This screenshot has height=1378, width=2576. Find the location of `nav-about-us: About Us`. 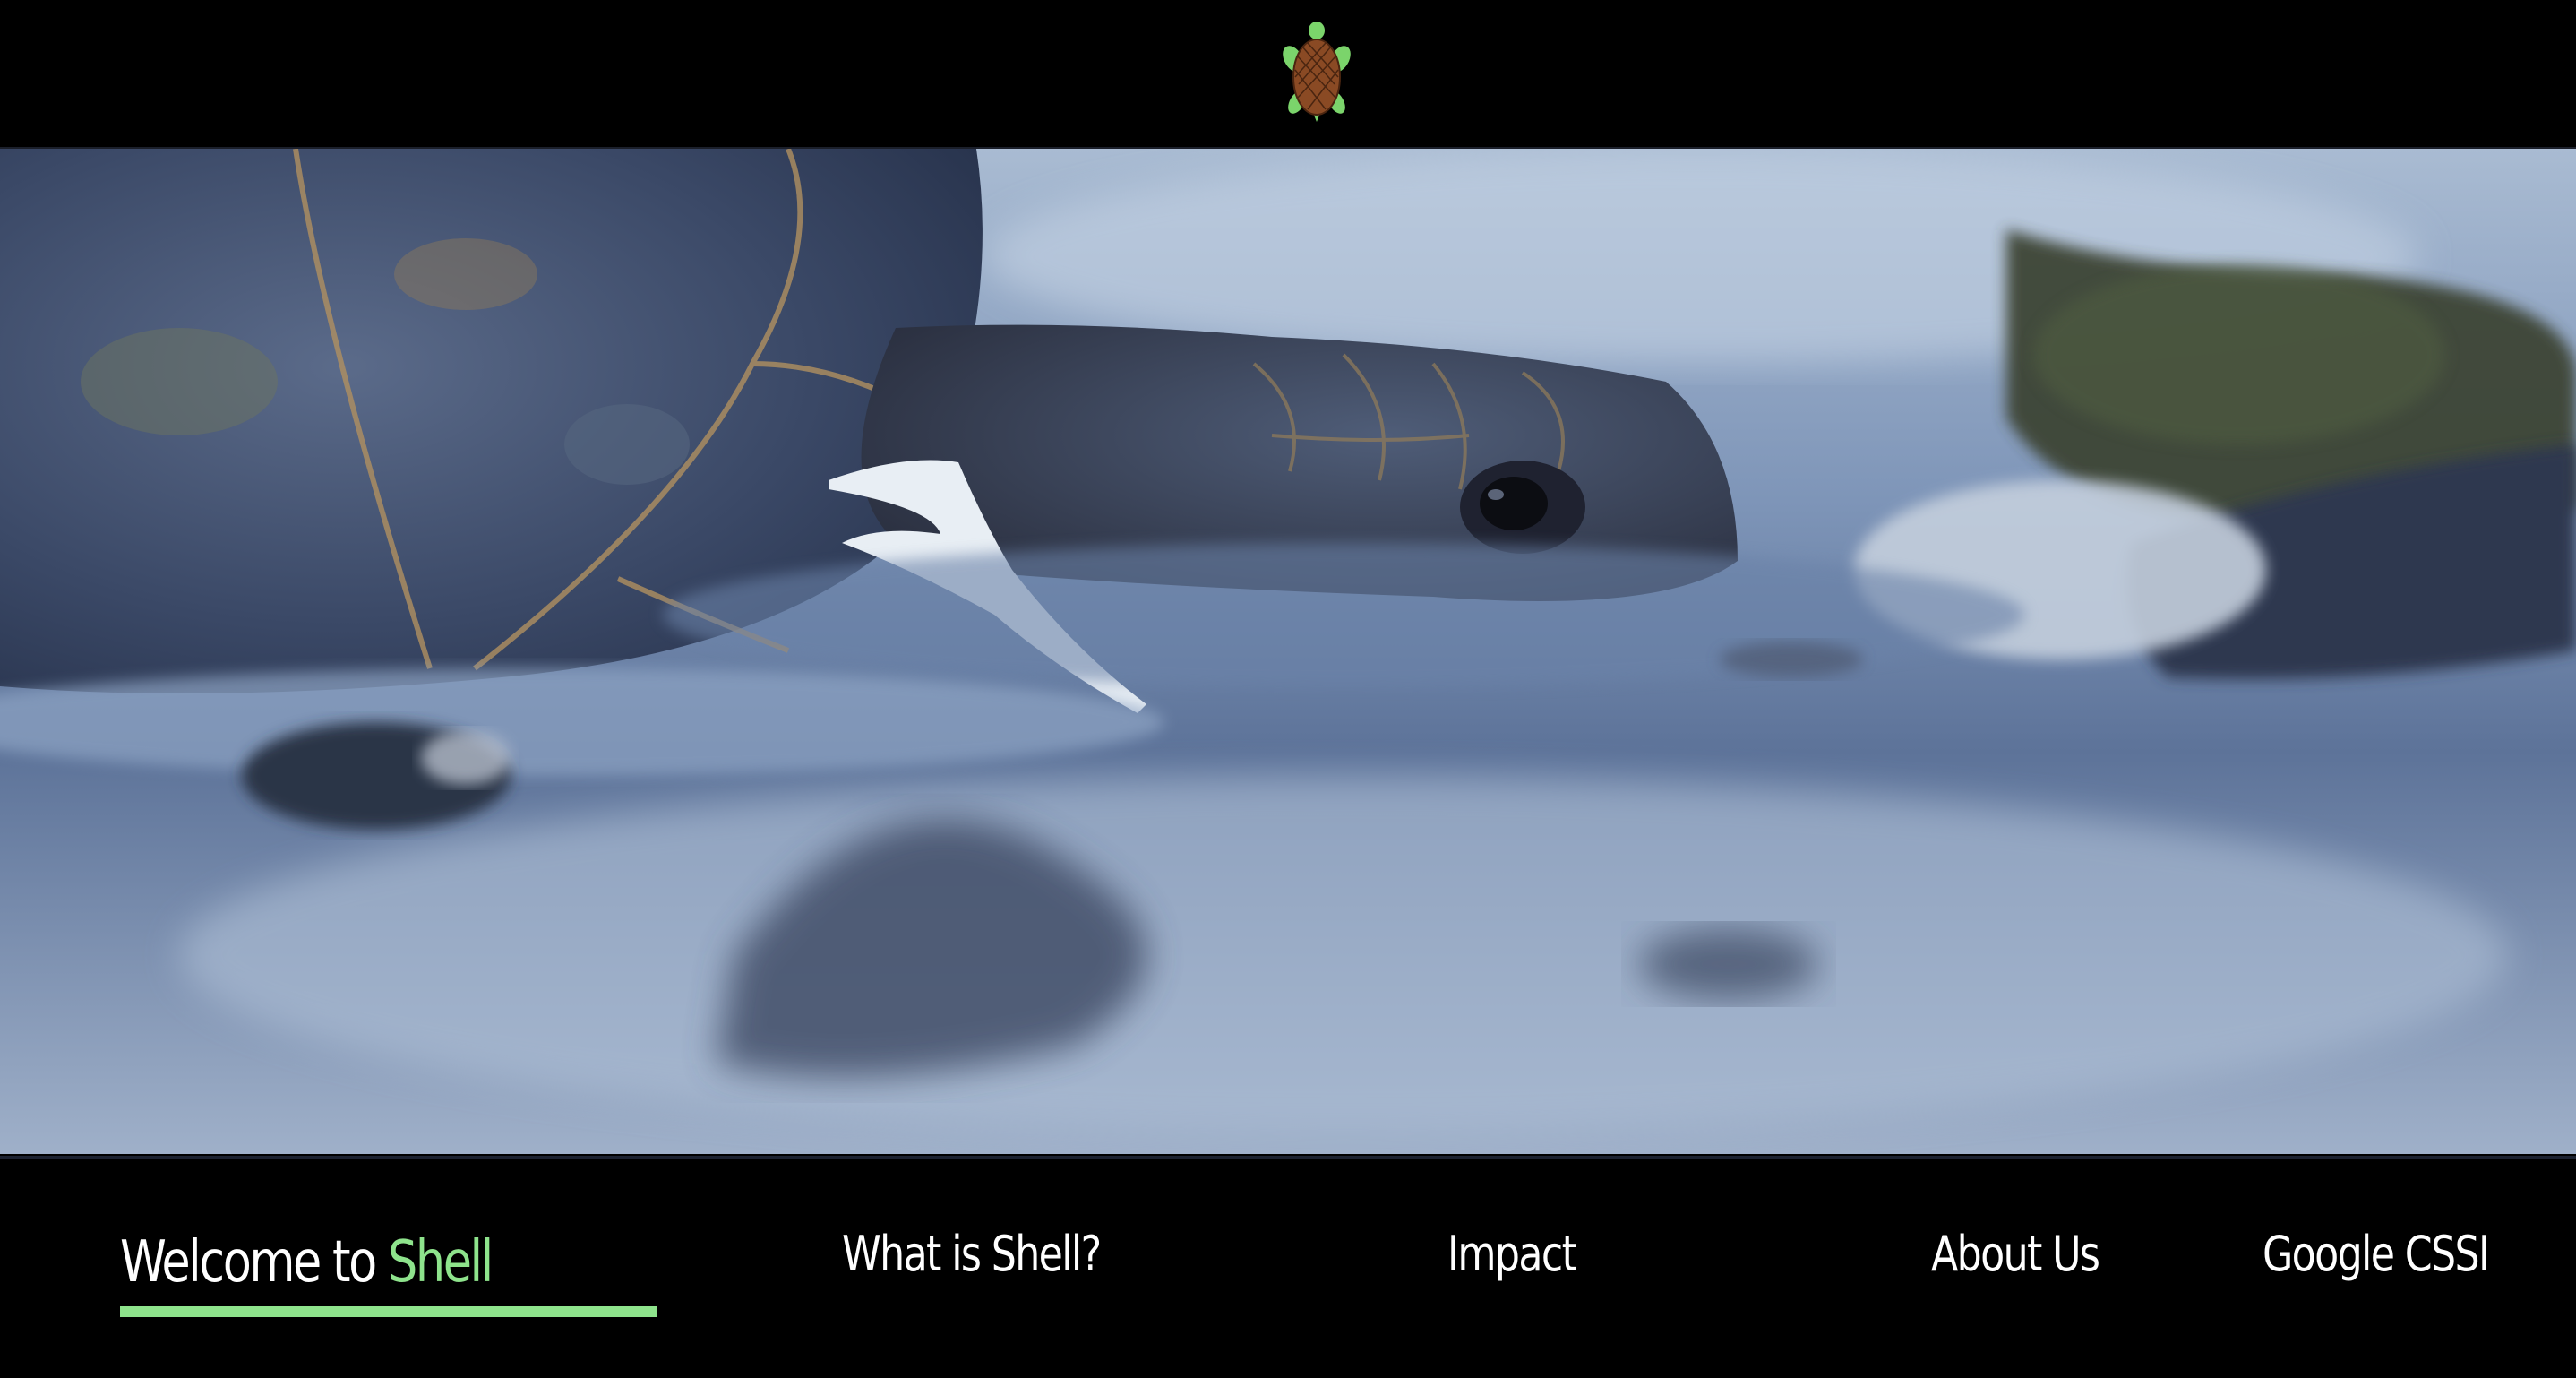

nav-about-us: About Us is located at coordinates (2015, 1254).